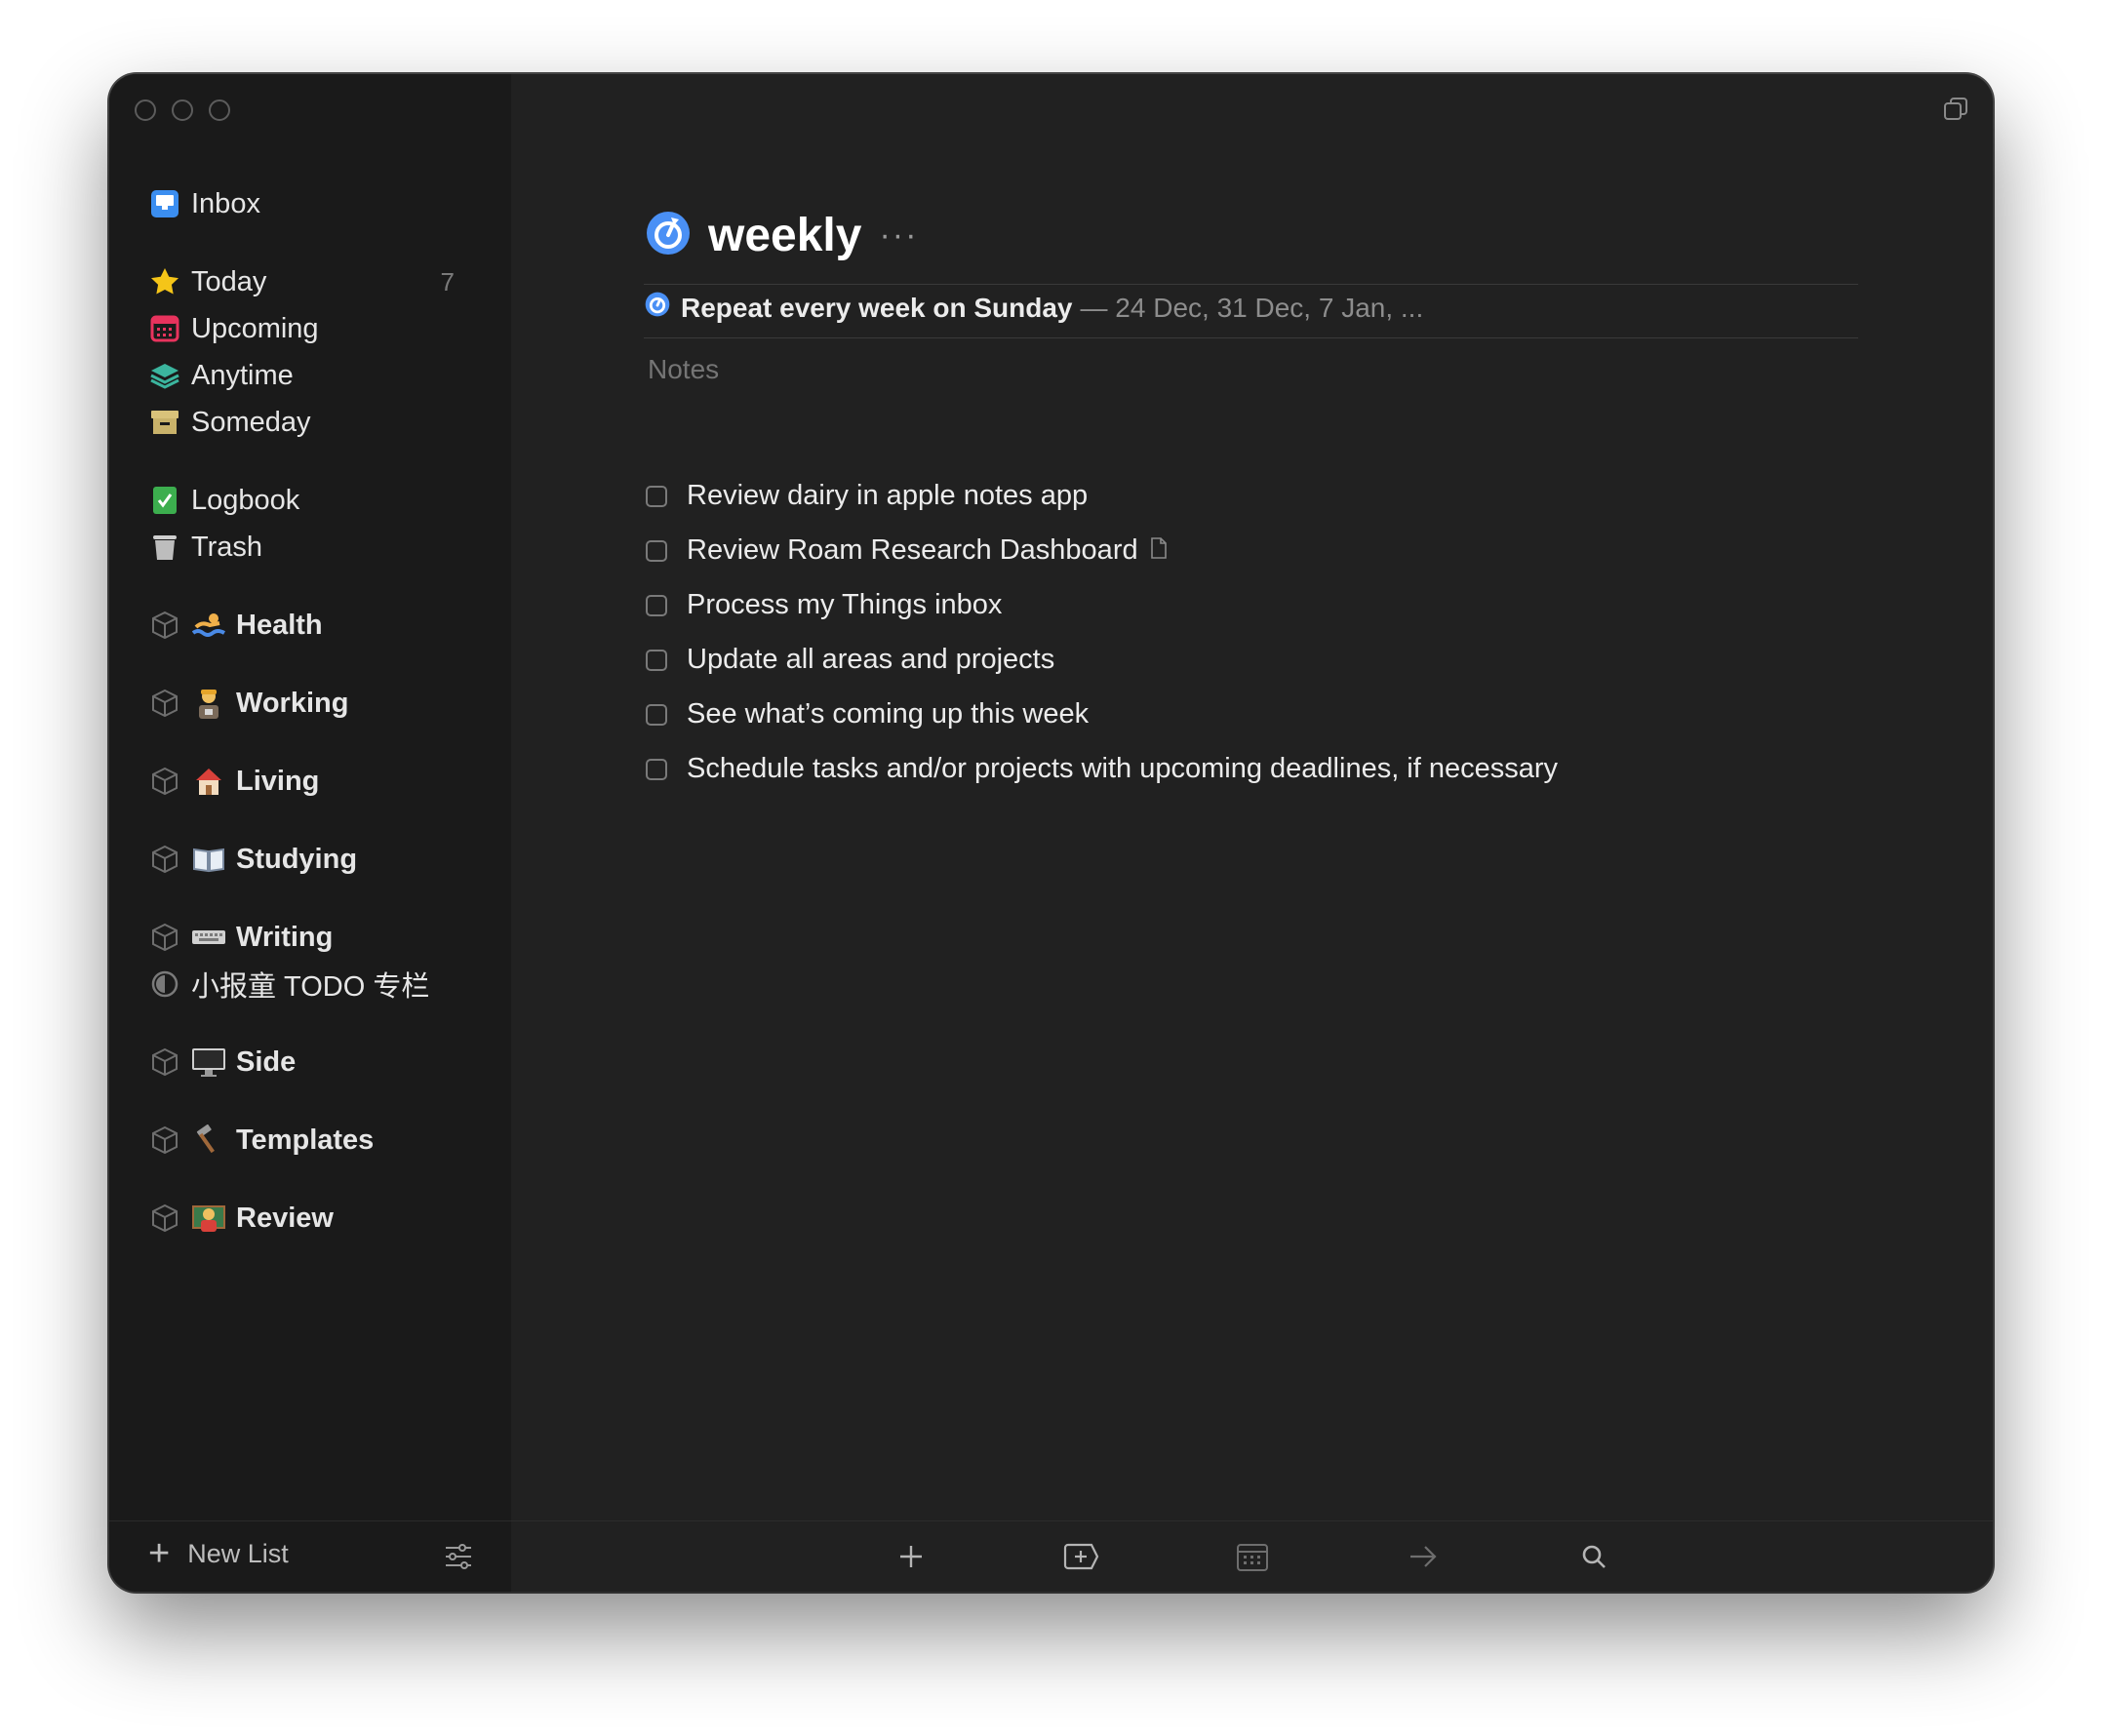 Image resolution: width=2103 pixels, height=1736 pixels. Describe the element at coordinates (314, 547) in the screenshot. I see `sidebar-item-trash: Trash` at that location.